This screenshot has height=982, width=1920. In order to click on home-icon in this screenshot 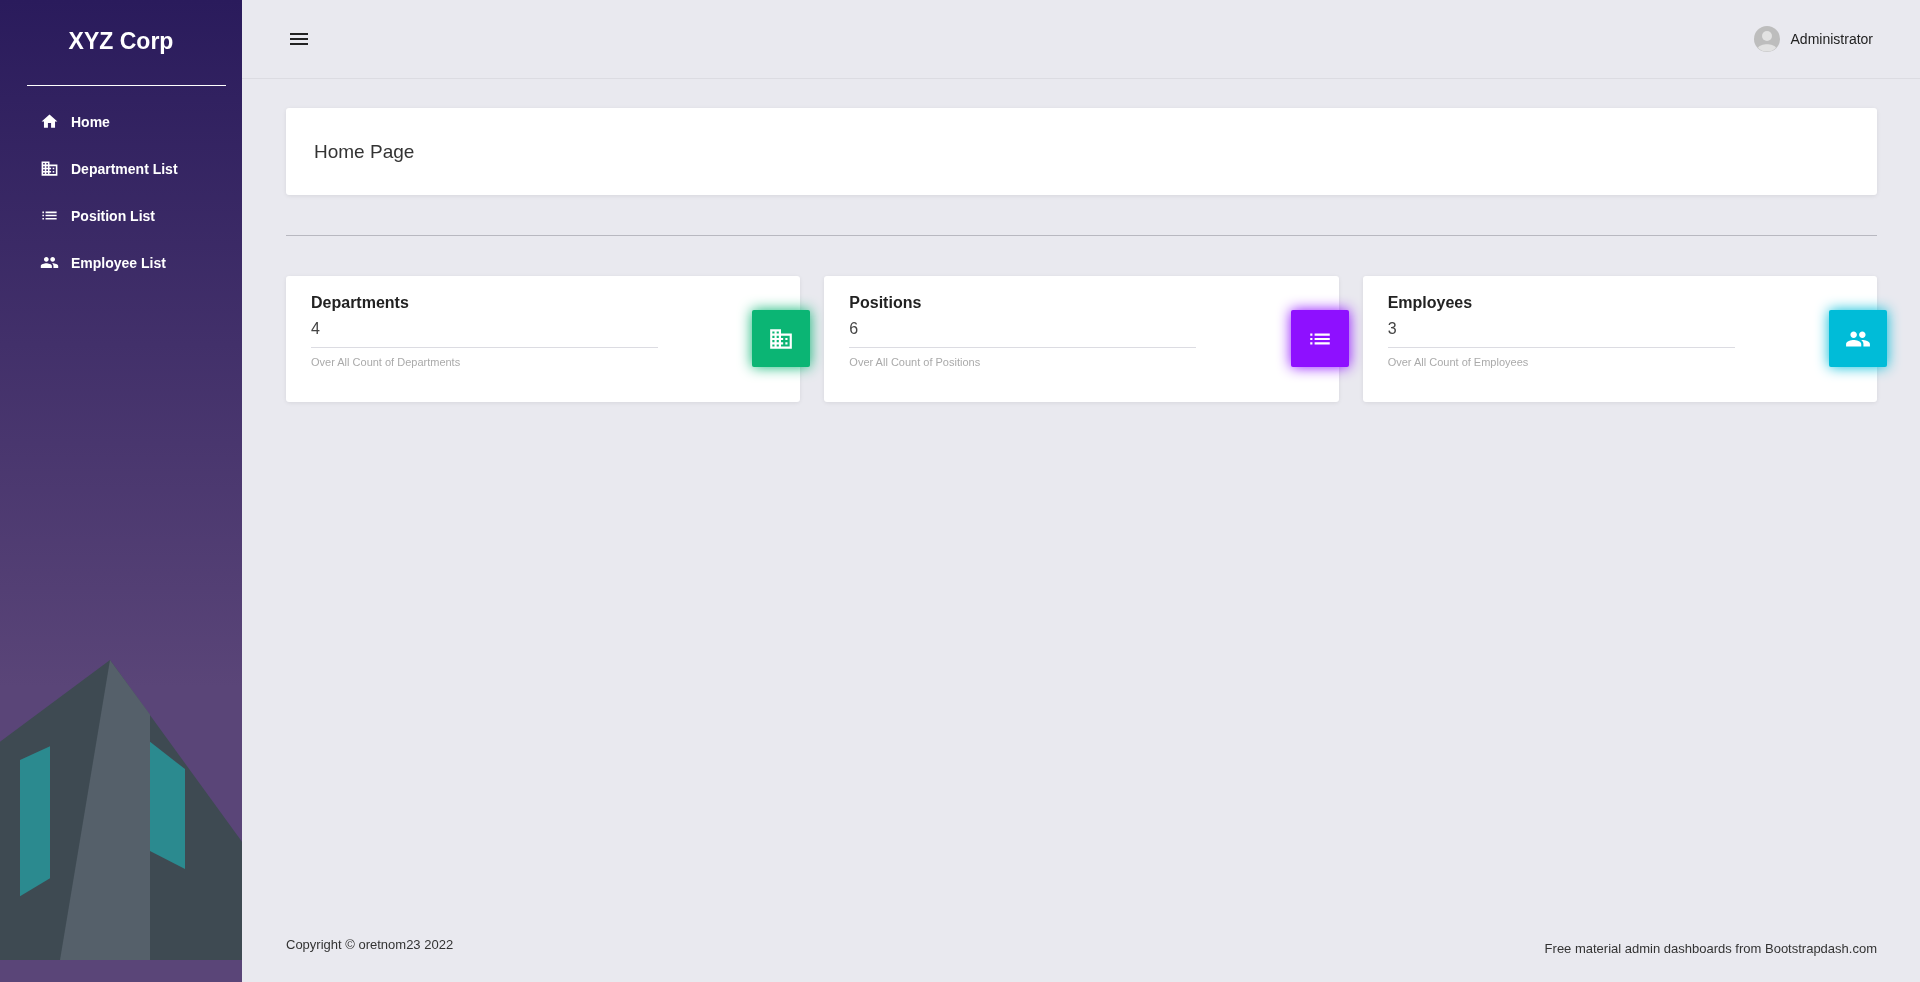, I will do `click(49, 121)`.